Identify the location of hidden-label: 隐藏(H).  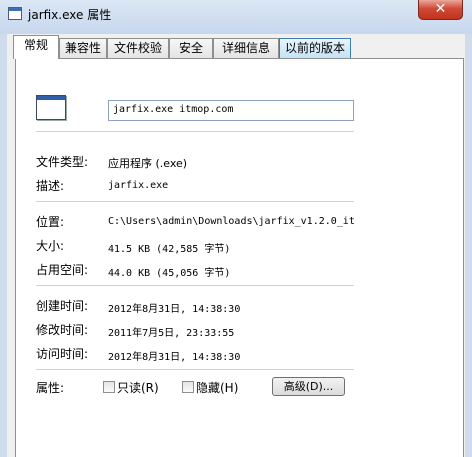
(217, 387).